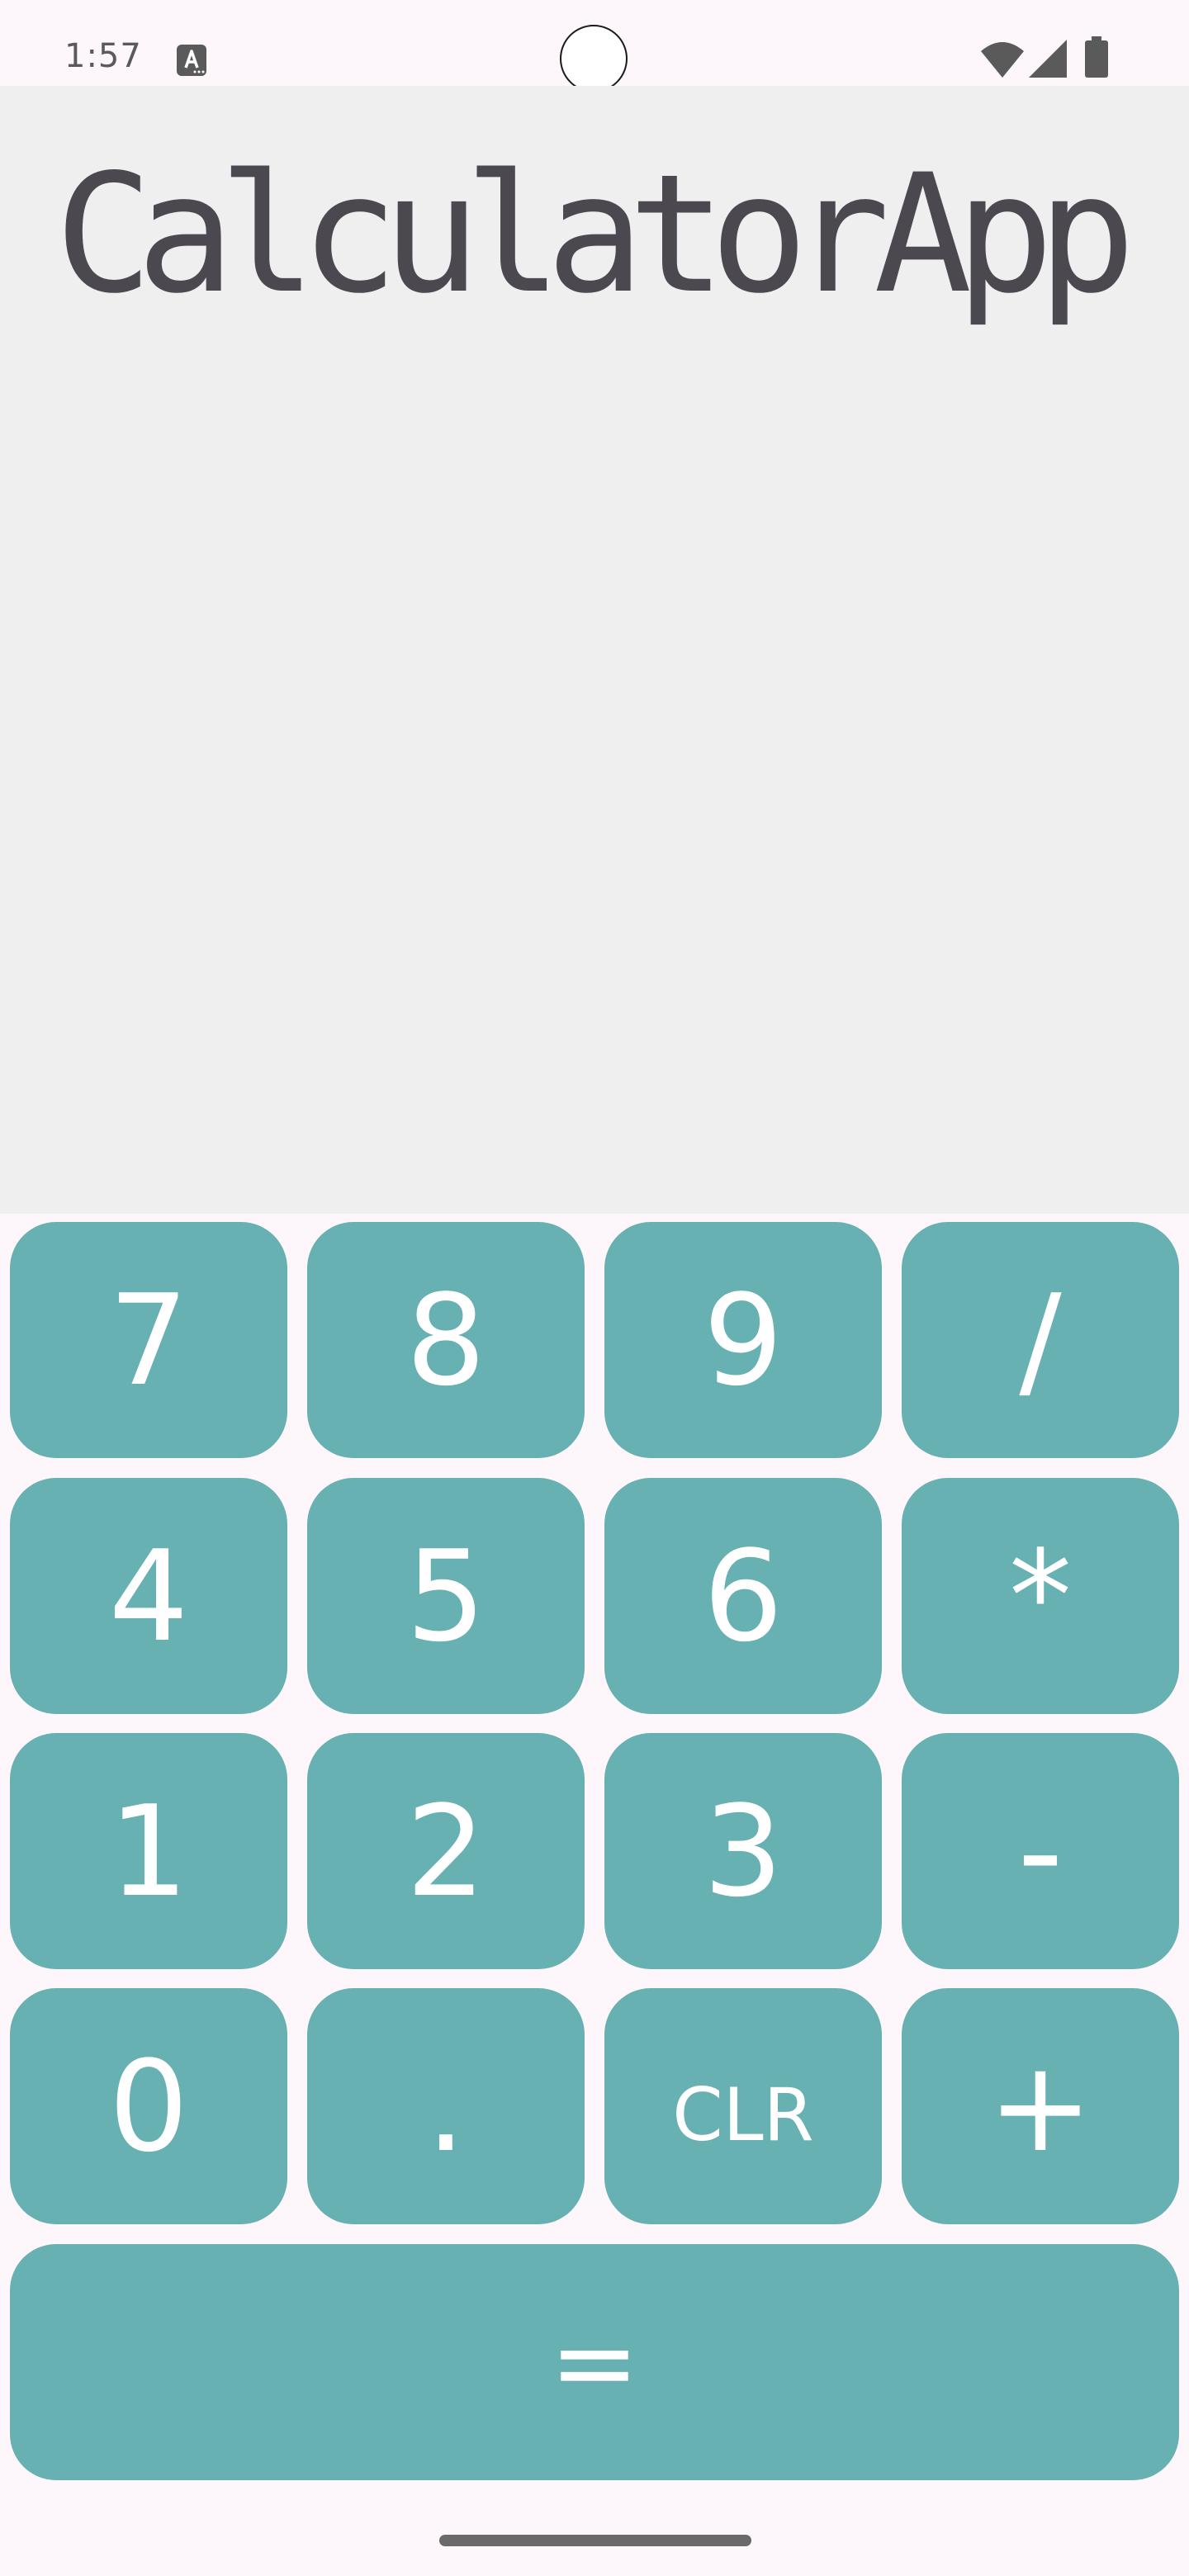 The width and height of the screenshot is (1189, 2576). Describe the element at coordinates (594, 58) in the screenshot. I see `camera-cutout` at that location.